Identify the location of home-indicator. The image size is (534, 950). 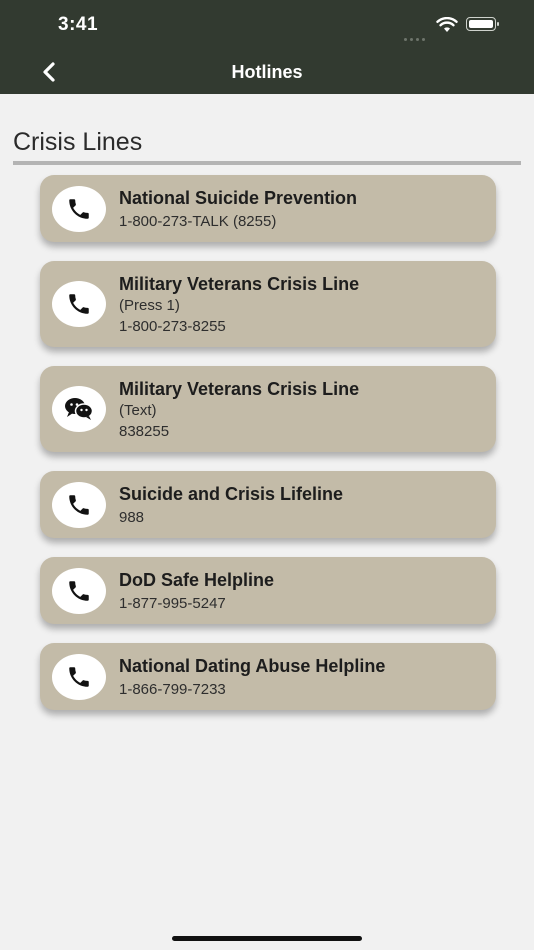
(267, 938).